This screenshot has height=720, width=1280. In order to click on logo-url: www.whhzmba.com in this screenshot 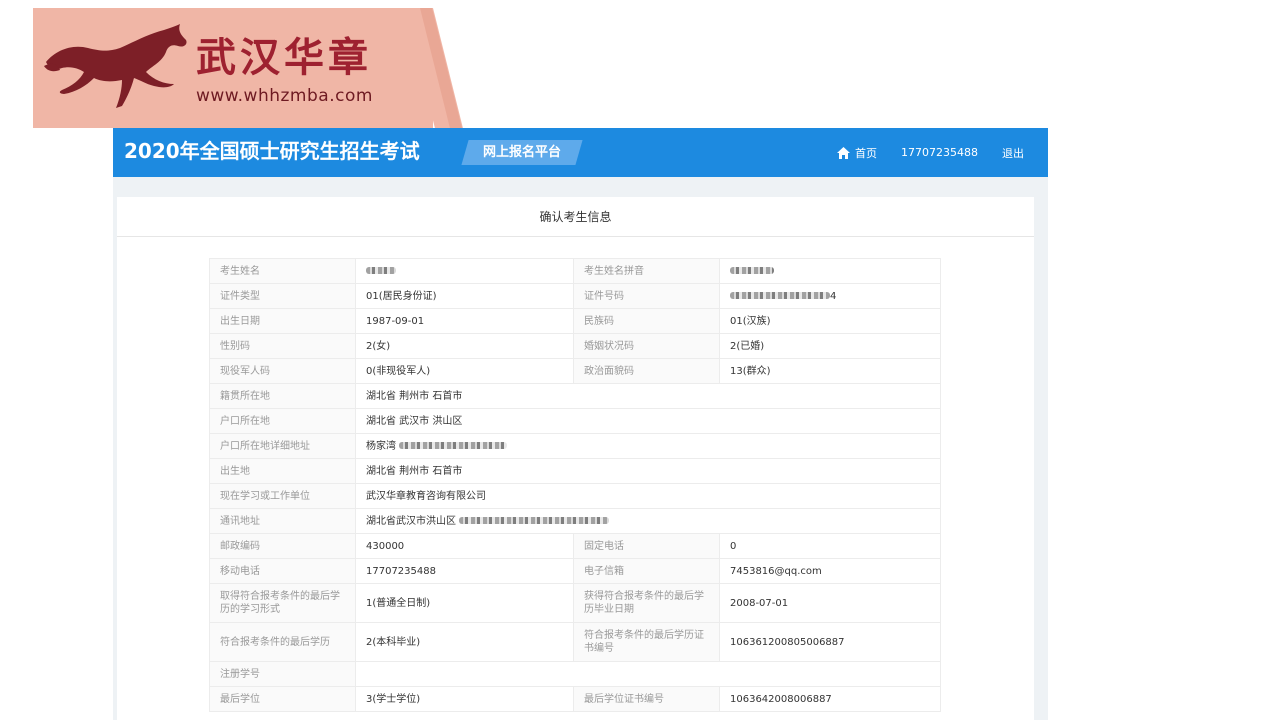, I will do `click(284, 96)`.